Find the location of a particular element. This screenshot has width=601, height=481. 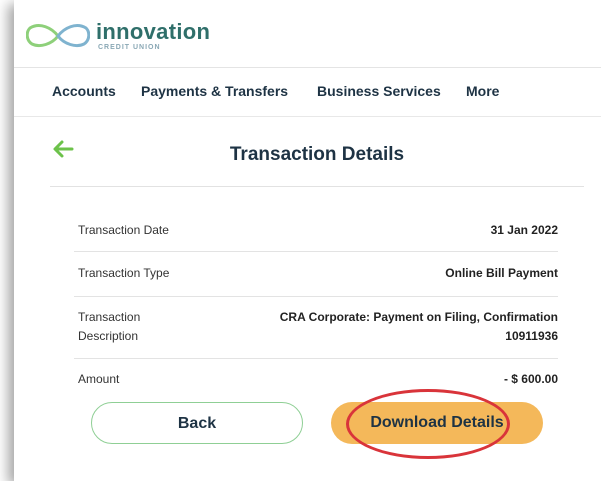

nav-item-business-services: Business Services is located at coordinates (379, 91).